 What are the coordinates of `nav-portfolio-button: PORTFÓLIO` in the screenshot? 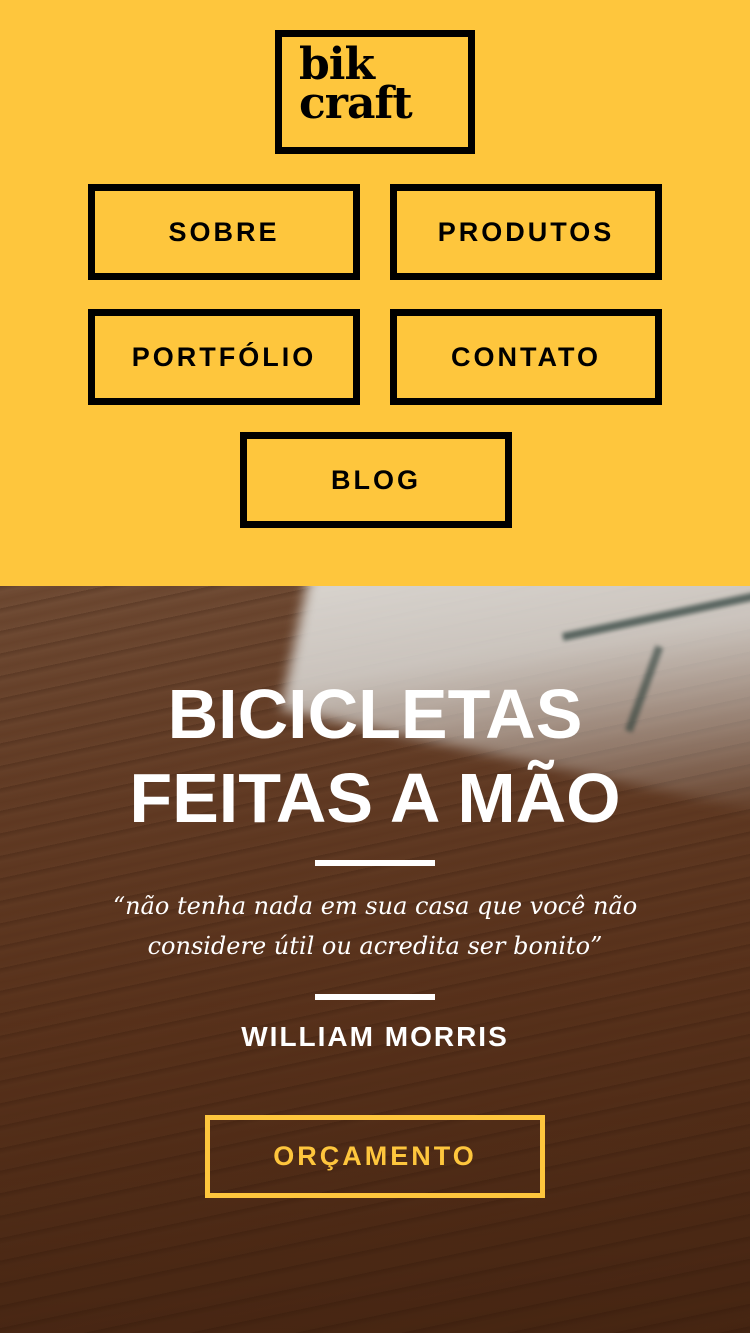 It's located at (224, 357).